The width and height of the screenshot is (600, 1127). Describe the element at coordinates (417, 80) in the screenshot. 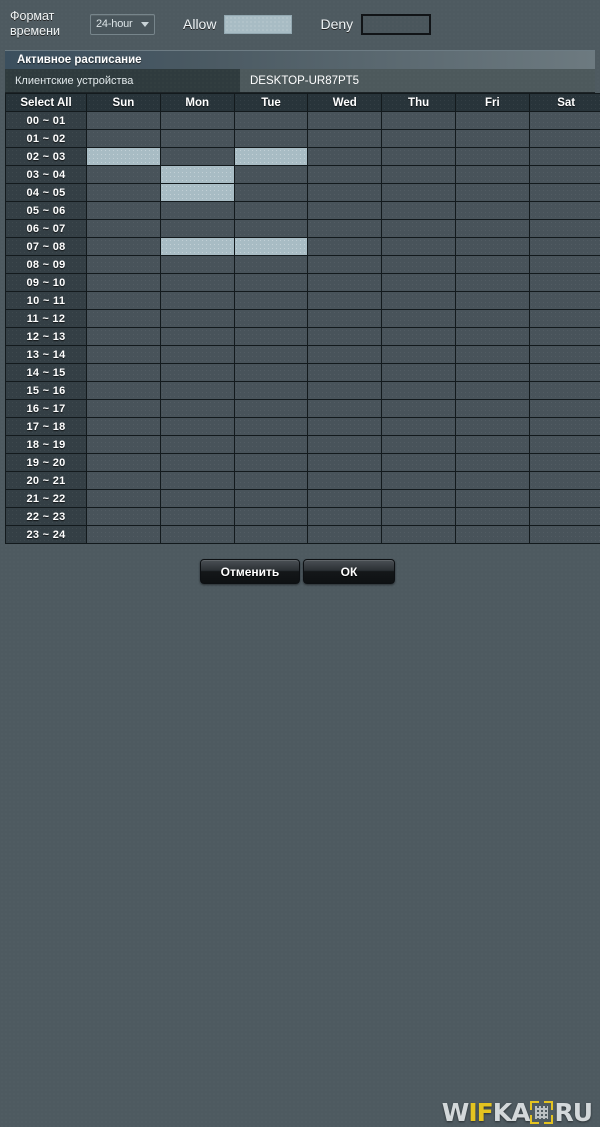

I see `client-device-name-cell: DESKTOP-UR87PT5` at that location.